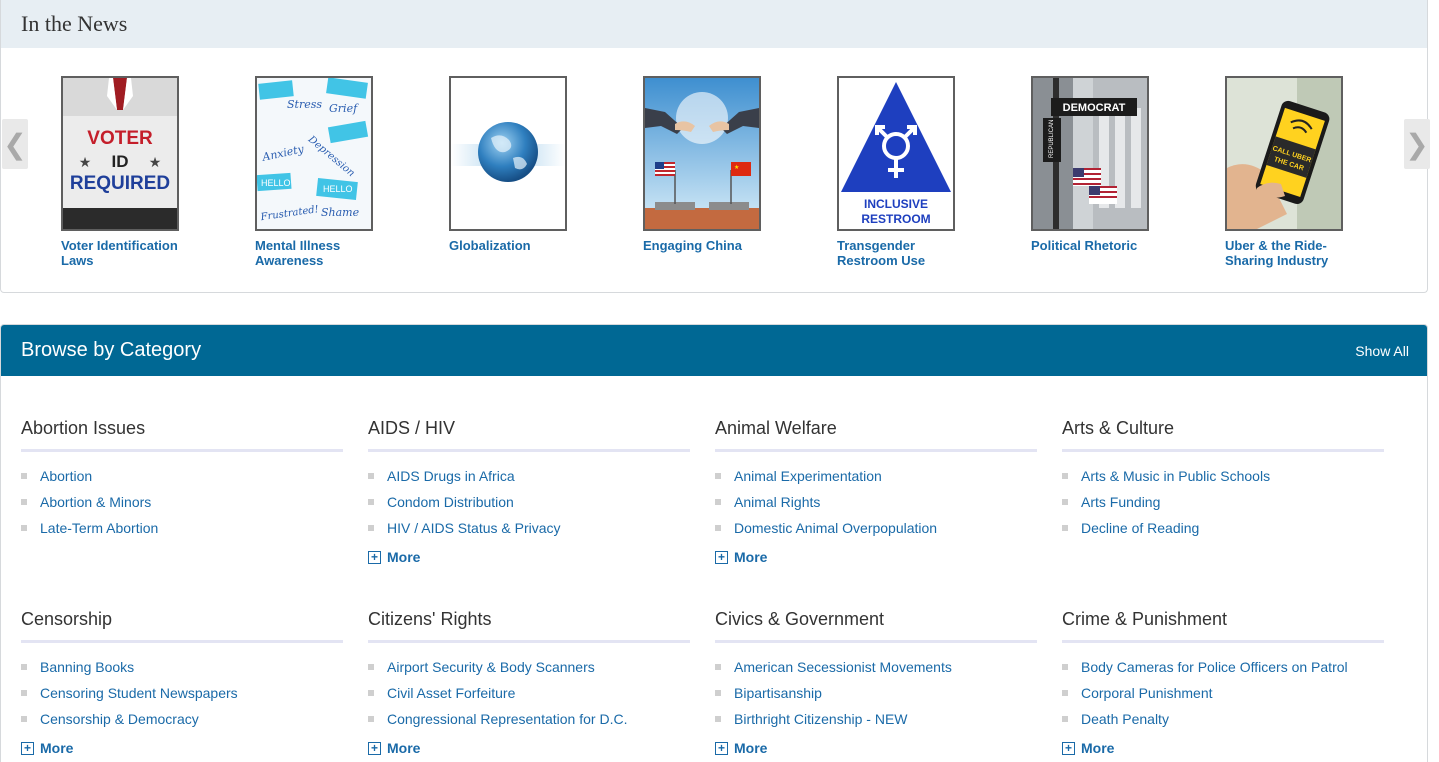  Describe the element at coordinates (1292, 253) in the screenshot. I see `news-item-label: Uber & the Ride-Sharing Industry` at that location.